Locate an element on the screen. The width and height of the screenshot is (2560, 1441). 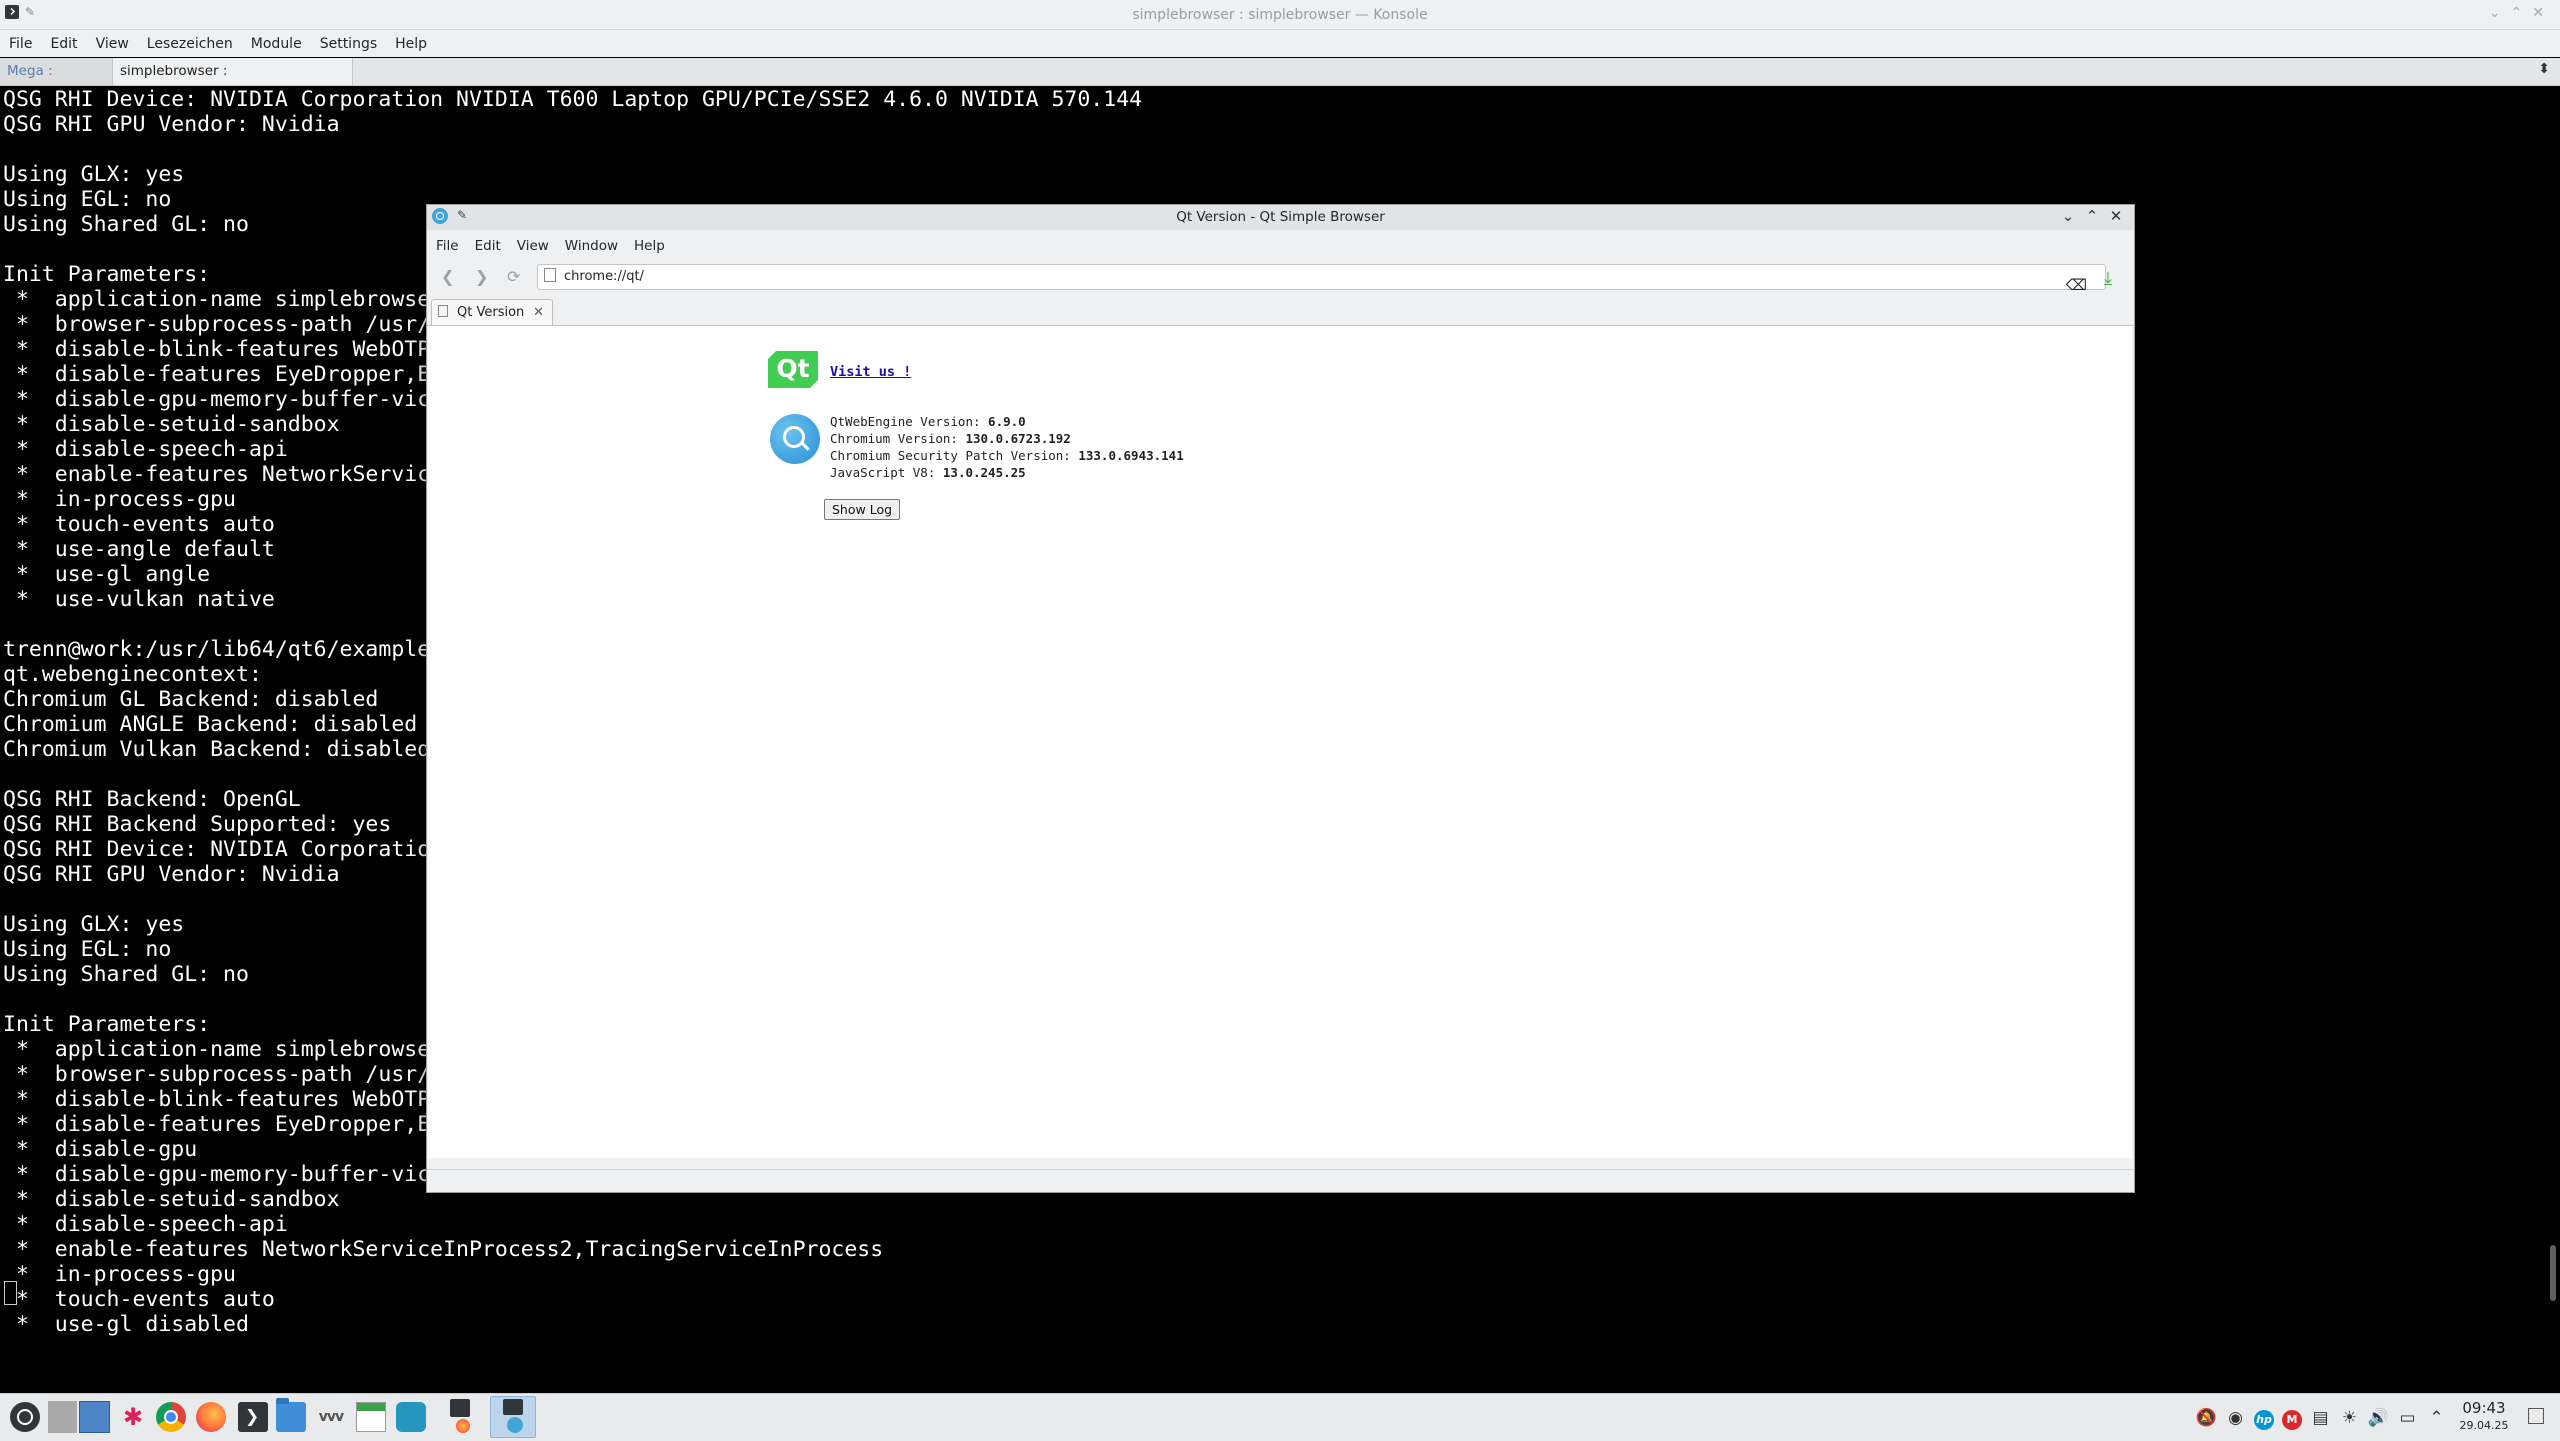
back-icon: ❮ is located at coordinates (447, 276).